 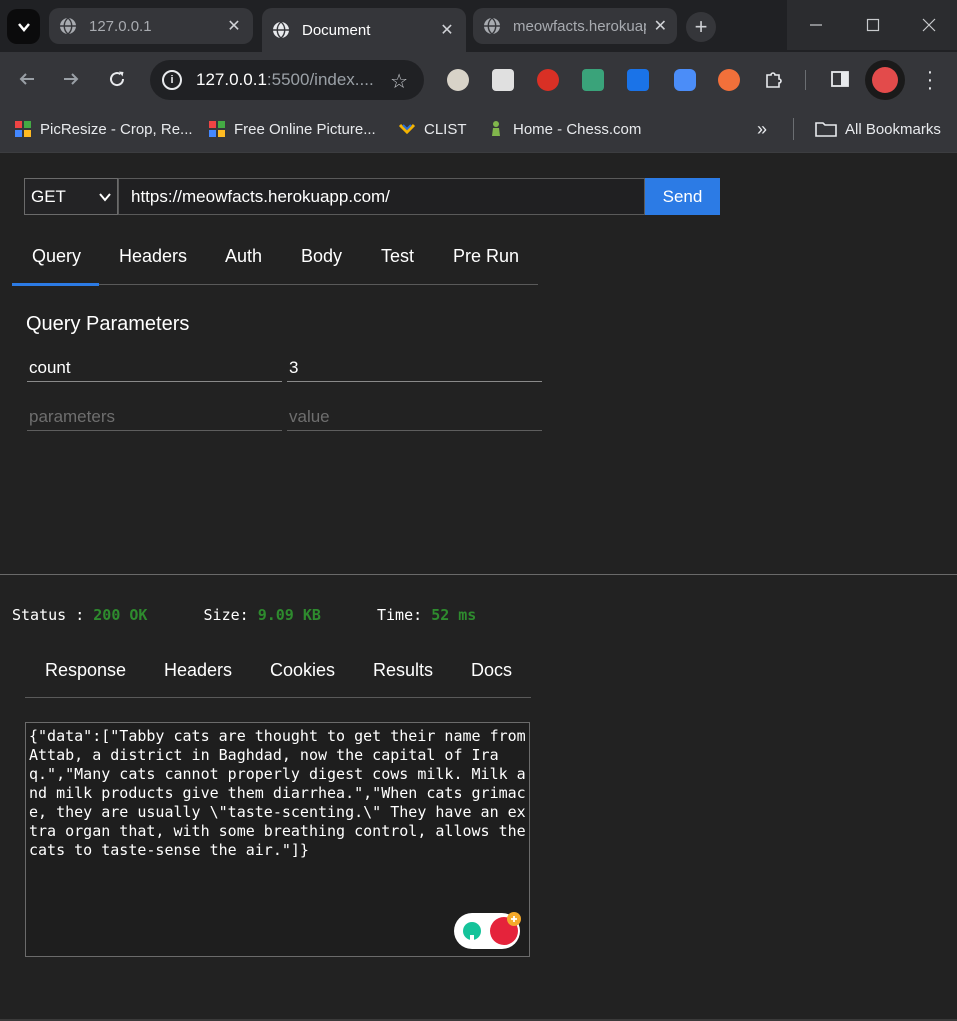 I want to click on address-bar: i 127.0.0.1:5500/index.... ☆, so click(x=287, y=80).